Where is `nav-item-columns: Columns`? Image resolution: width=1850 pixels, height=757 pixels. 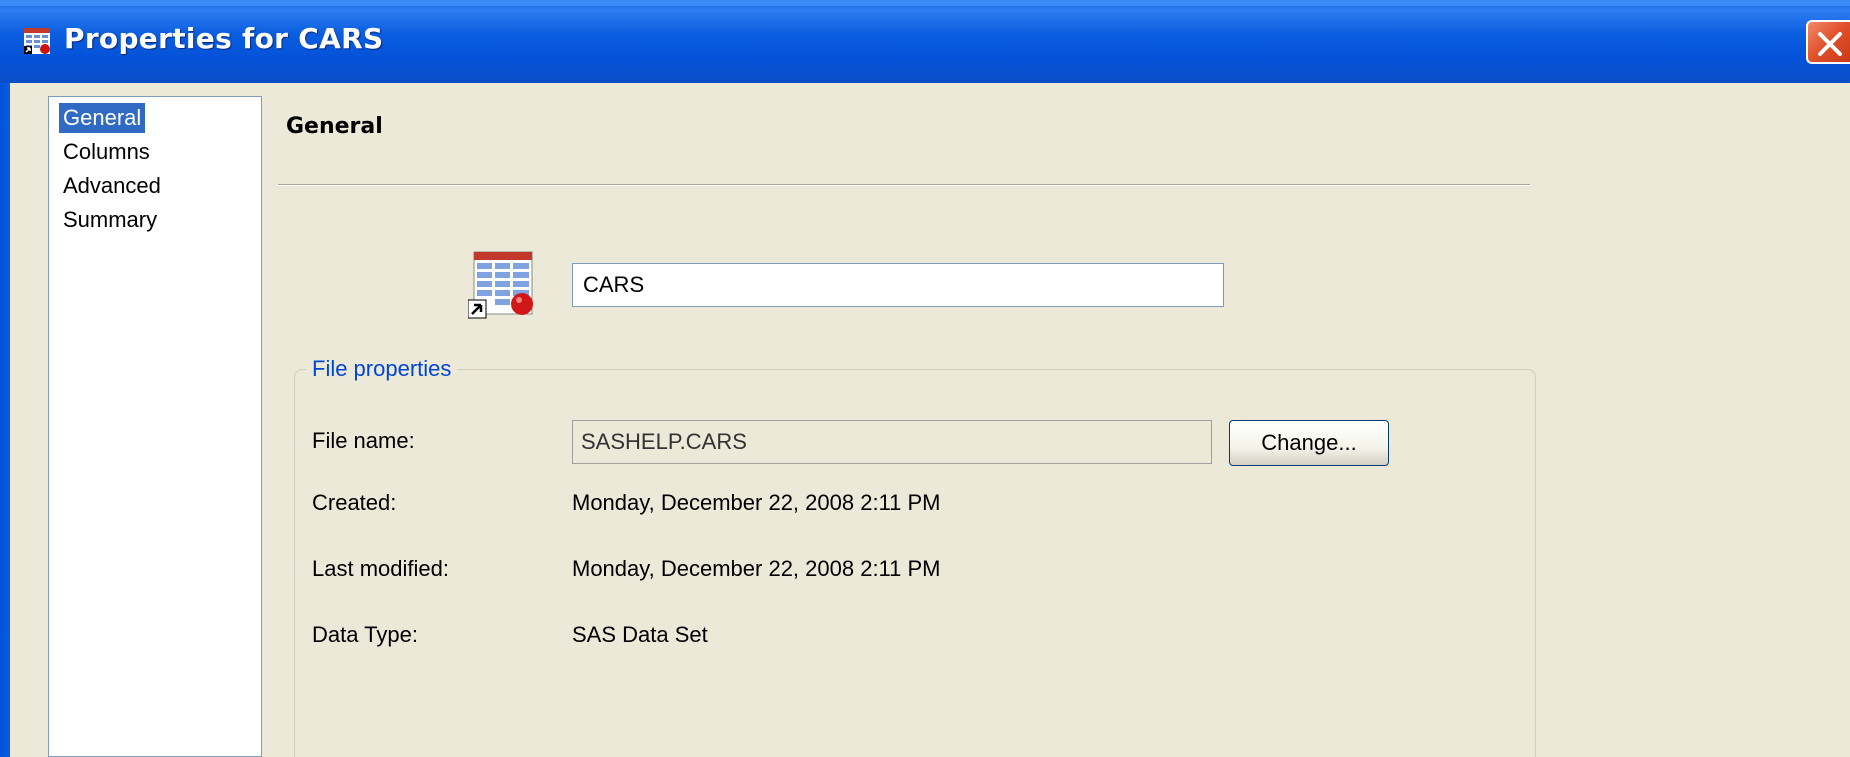
nav-item-columns: Columns is located at coordinates (106, 152).